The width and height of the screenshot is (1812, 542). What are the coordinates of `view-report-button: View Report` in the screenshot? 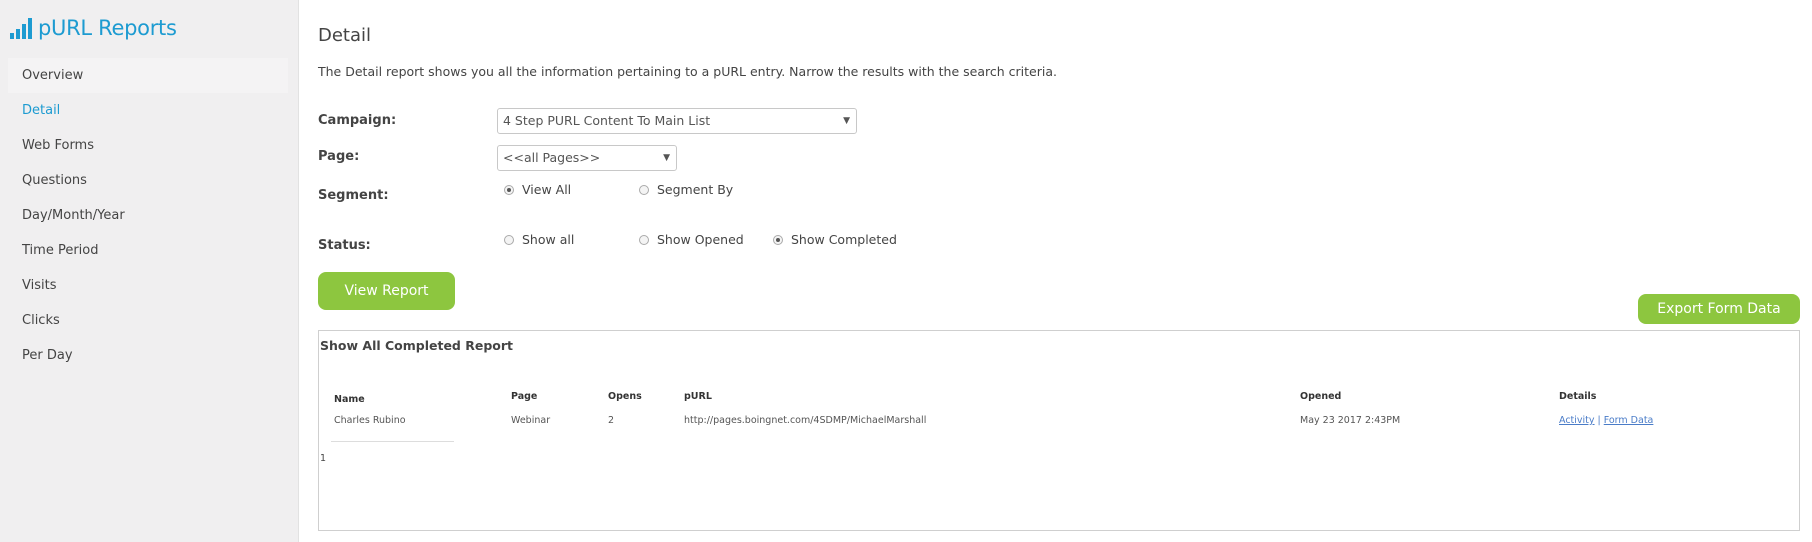 It's located at (386, 291).